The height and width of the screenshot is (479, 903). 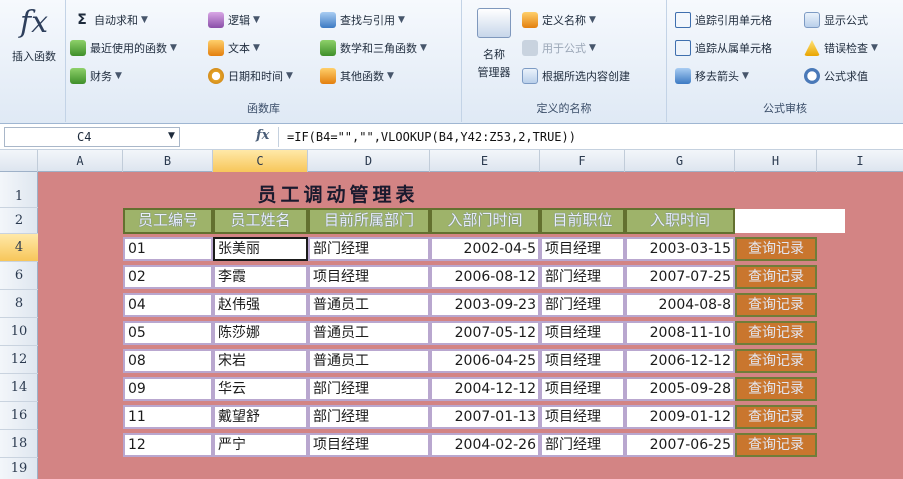 I want to click on name-manager-button: 名称 管理器, so click(x=494, y=44).